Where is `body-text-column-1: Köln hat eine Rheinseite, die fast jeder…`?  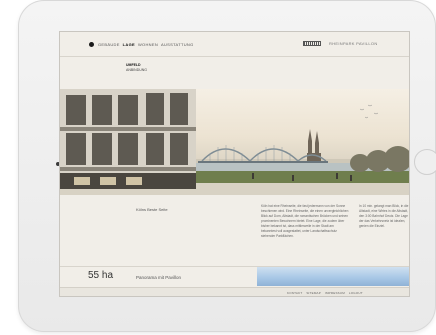 body-text-column-1: Köln hat eine Rheinseite, die fast jeder… is located at coordinates (305, 221).